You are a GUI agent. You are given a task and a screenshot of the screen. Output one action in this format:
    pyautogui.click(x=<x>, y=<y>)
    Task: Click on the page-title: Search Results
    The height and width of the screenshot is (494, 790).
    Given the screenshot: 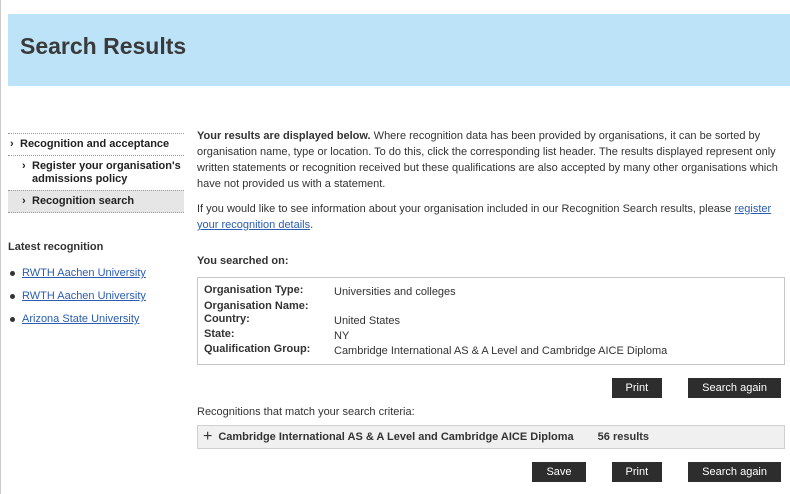 What is the action you would take?
    pyautogui.click(x=103, y=46)
    